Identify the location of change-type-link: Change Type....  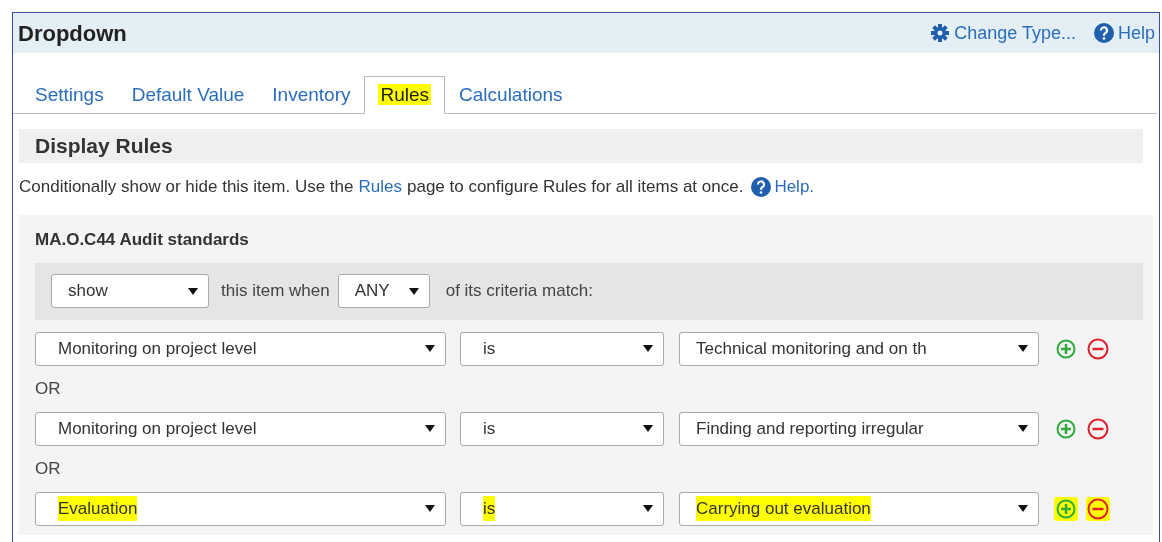
(1003, 33).